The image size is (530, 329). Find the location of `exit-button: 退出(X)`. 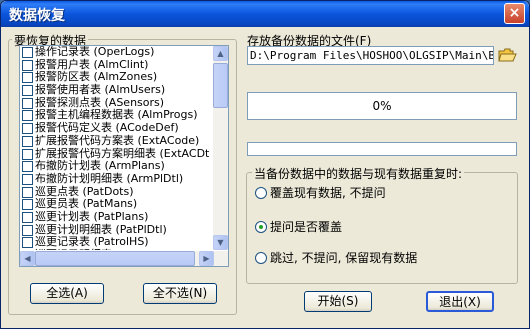

exit-button: 退出(X) is located at coordinates (460, 301).